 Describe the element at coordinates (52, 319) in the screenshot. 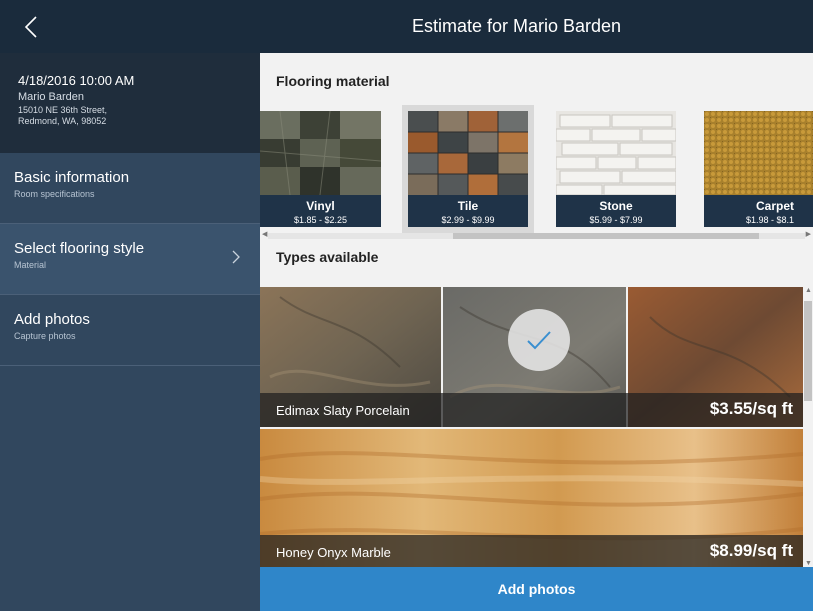

I see `sidebar-item-label: Add photos` at that location.